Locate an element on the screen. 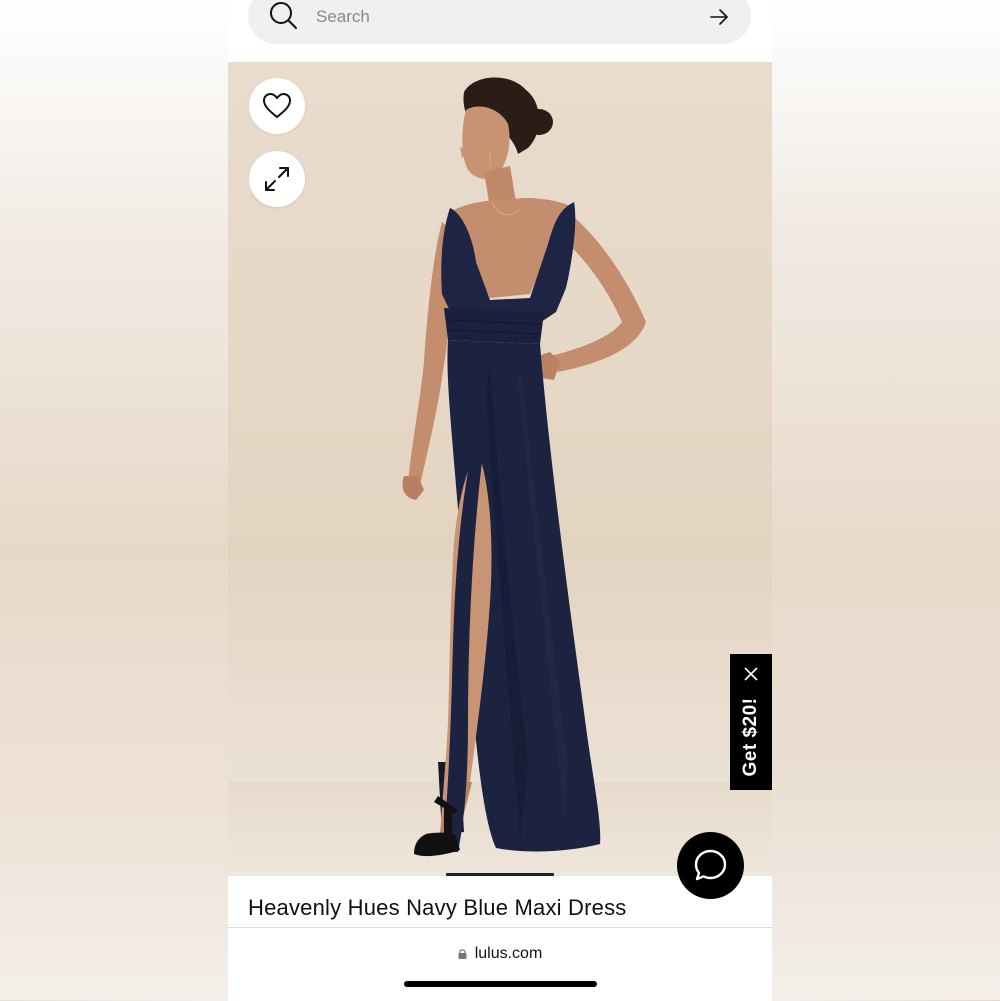 The image size is (1000, 1001). url-text: lulus.com is located at coordinates (509, 953).